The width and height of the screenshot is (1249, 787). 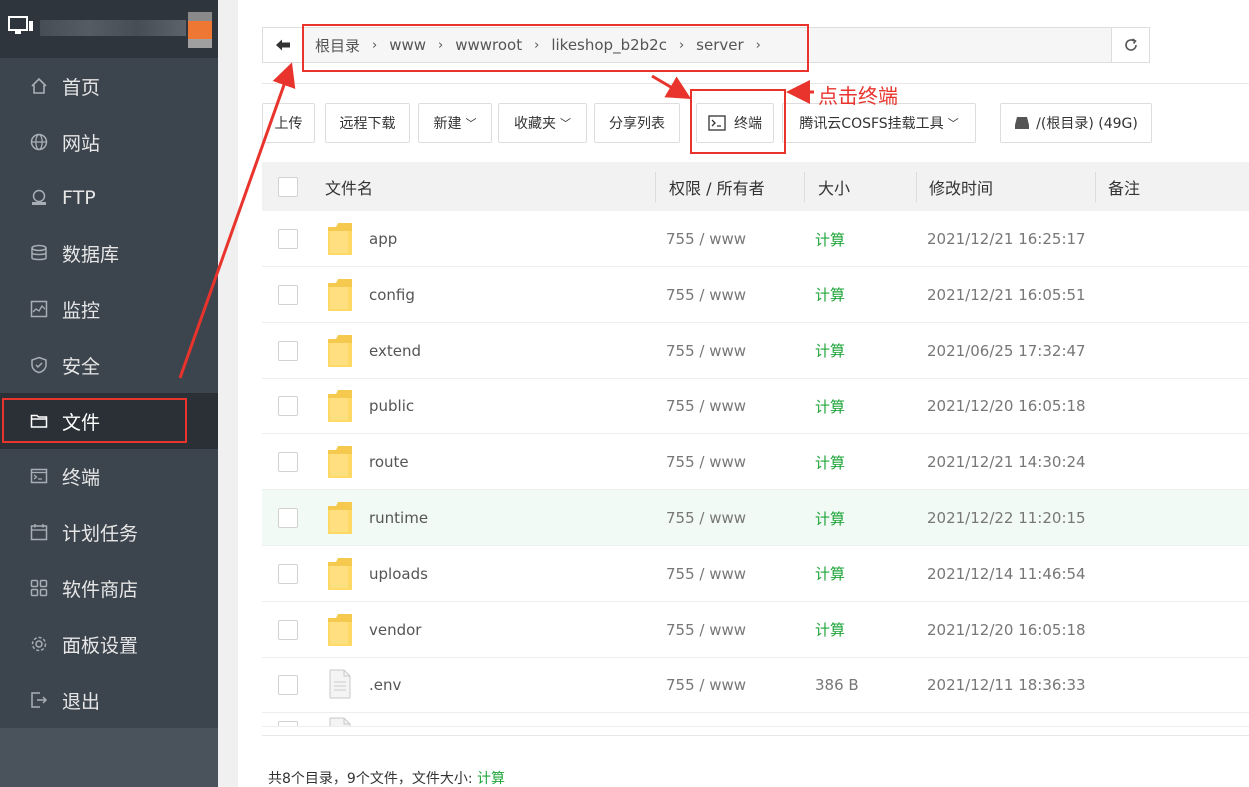 I want to click on sidebar-item-label: 计划任务, so click(x=100, y=533).